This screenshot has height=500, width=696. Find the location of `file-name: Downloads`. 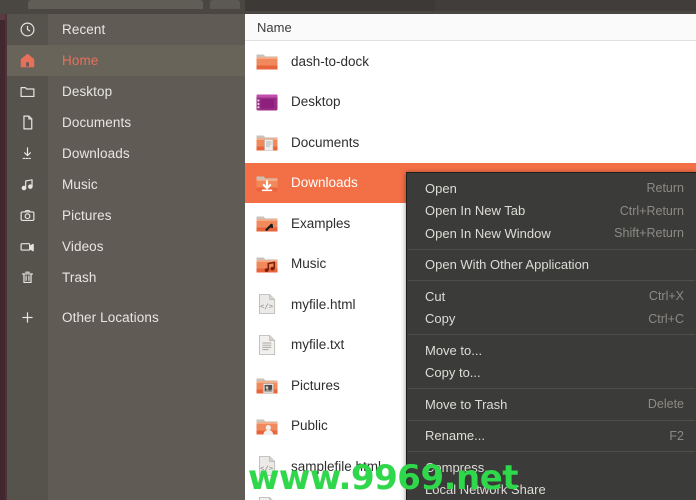

file-name: Downloads is located at coordinates (324, 183).